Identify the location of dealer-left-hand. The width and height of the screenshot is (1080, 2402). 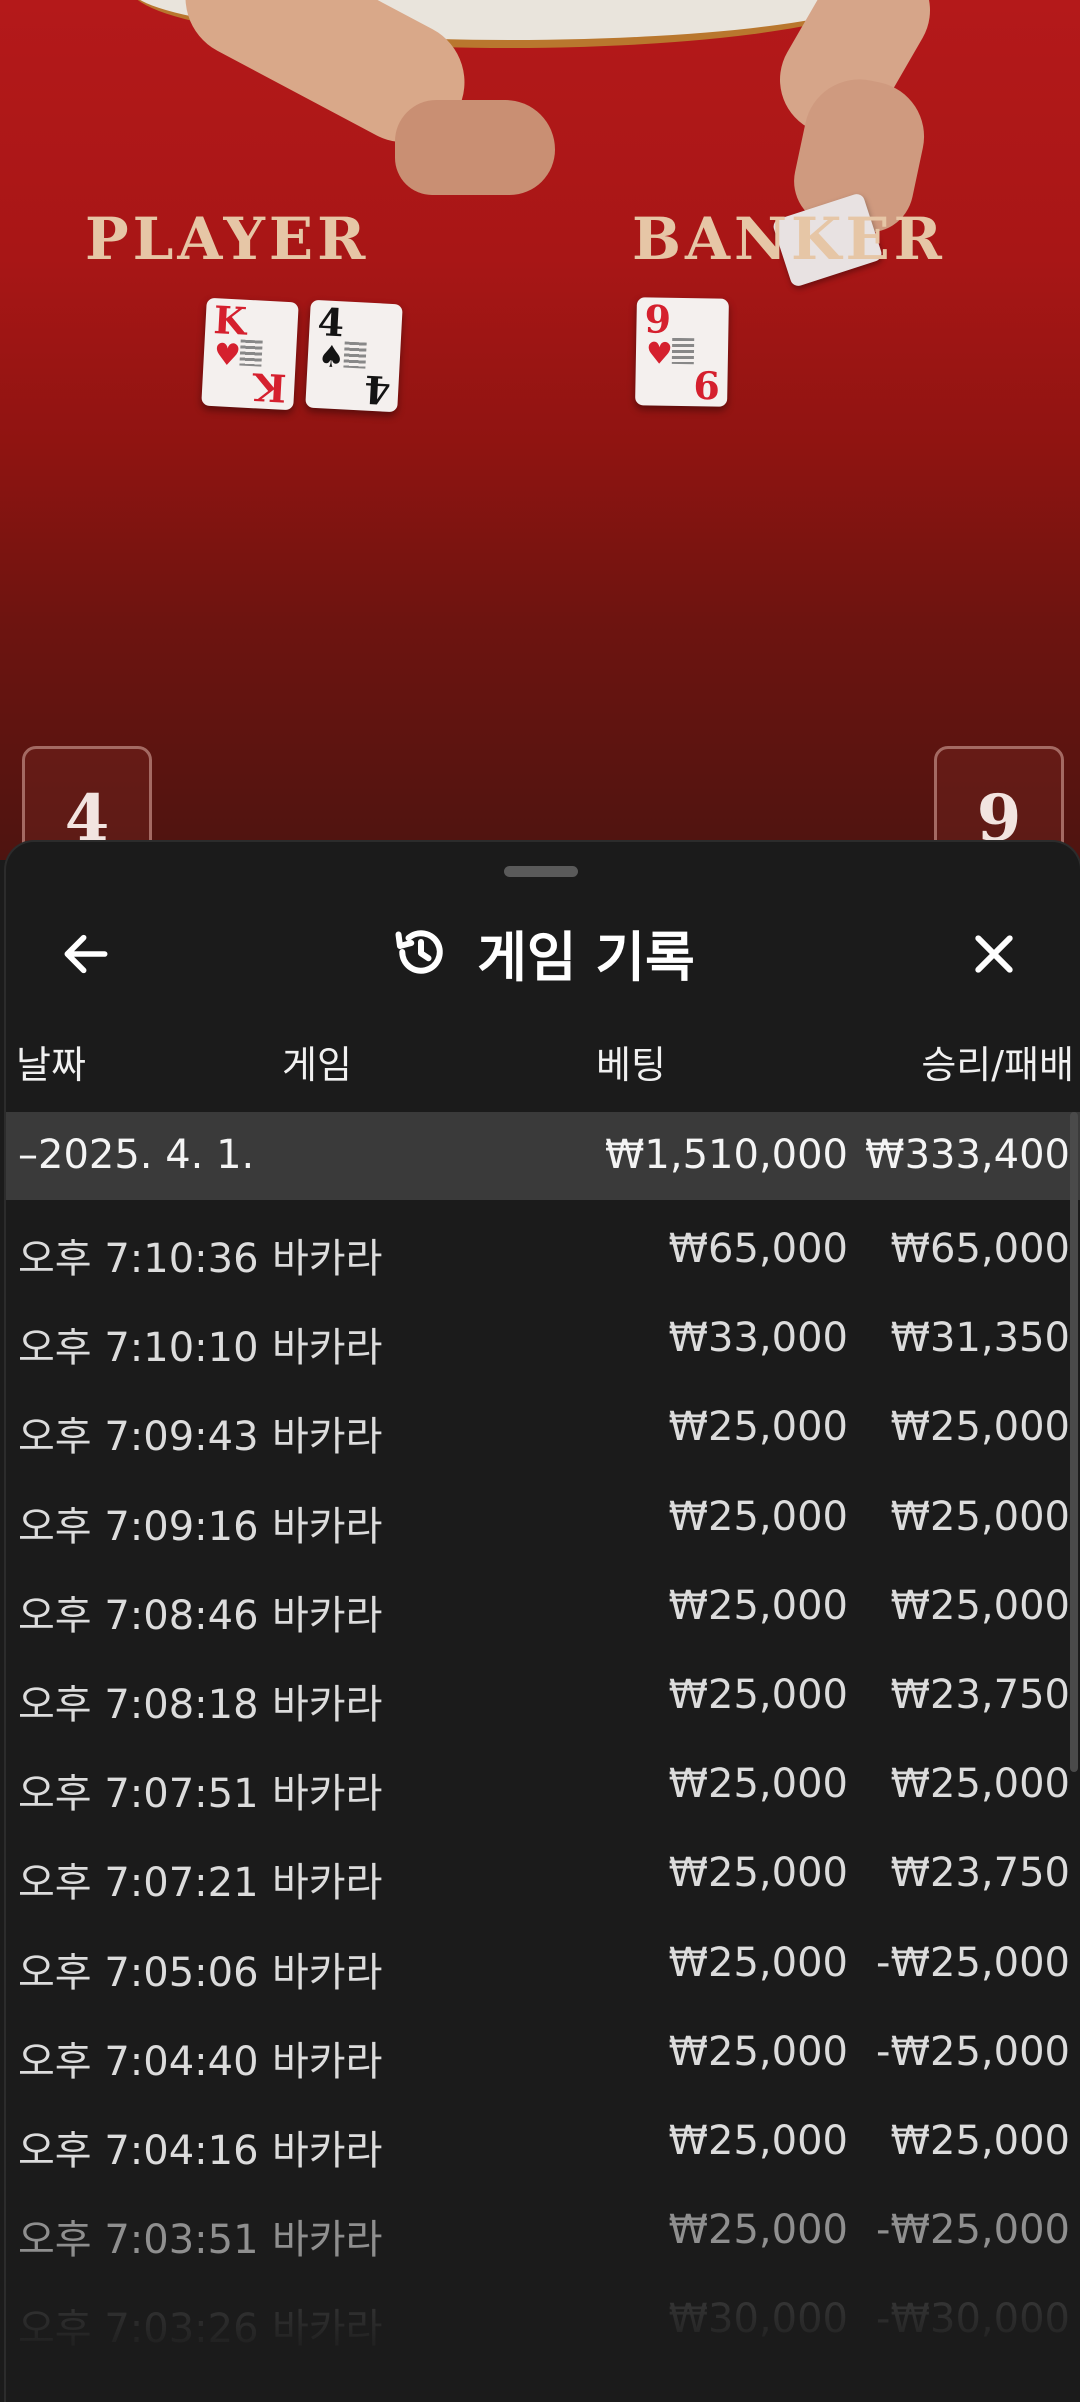
(475, 147).